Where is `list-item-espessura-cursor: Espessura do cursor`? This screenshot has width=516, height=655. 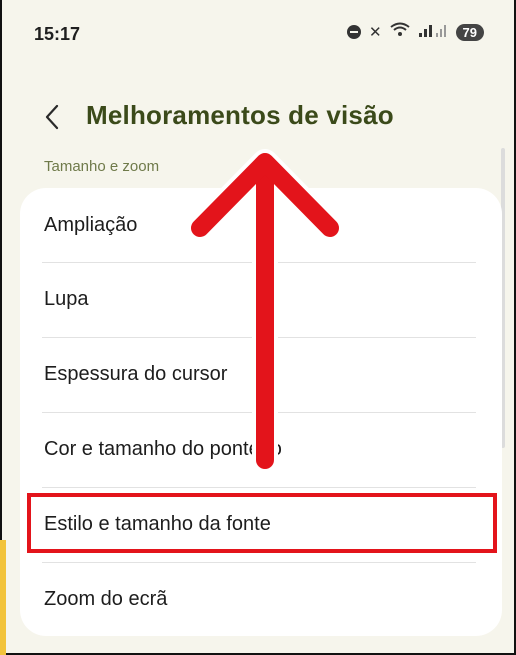 list-item-espessura-cursor: Espessura do cursor is located at coordinates (259, 375).